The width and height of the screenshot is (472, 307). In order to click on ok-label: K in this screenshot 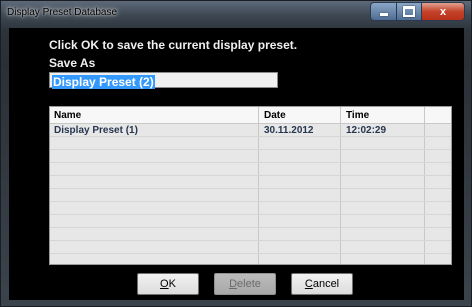, I will do `click(172, 284)`.